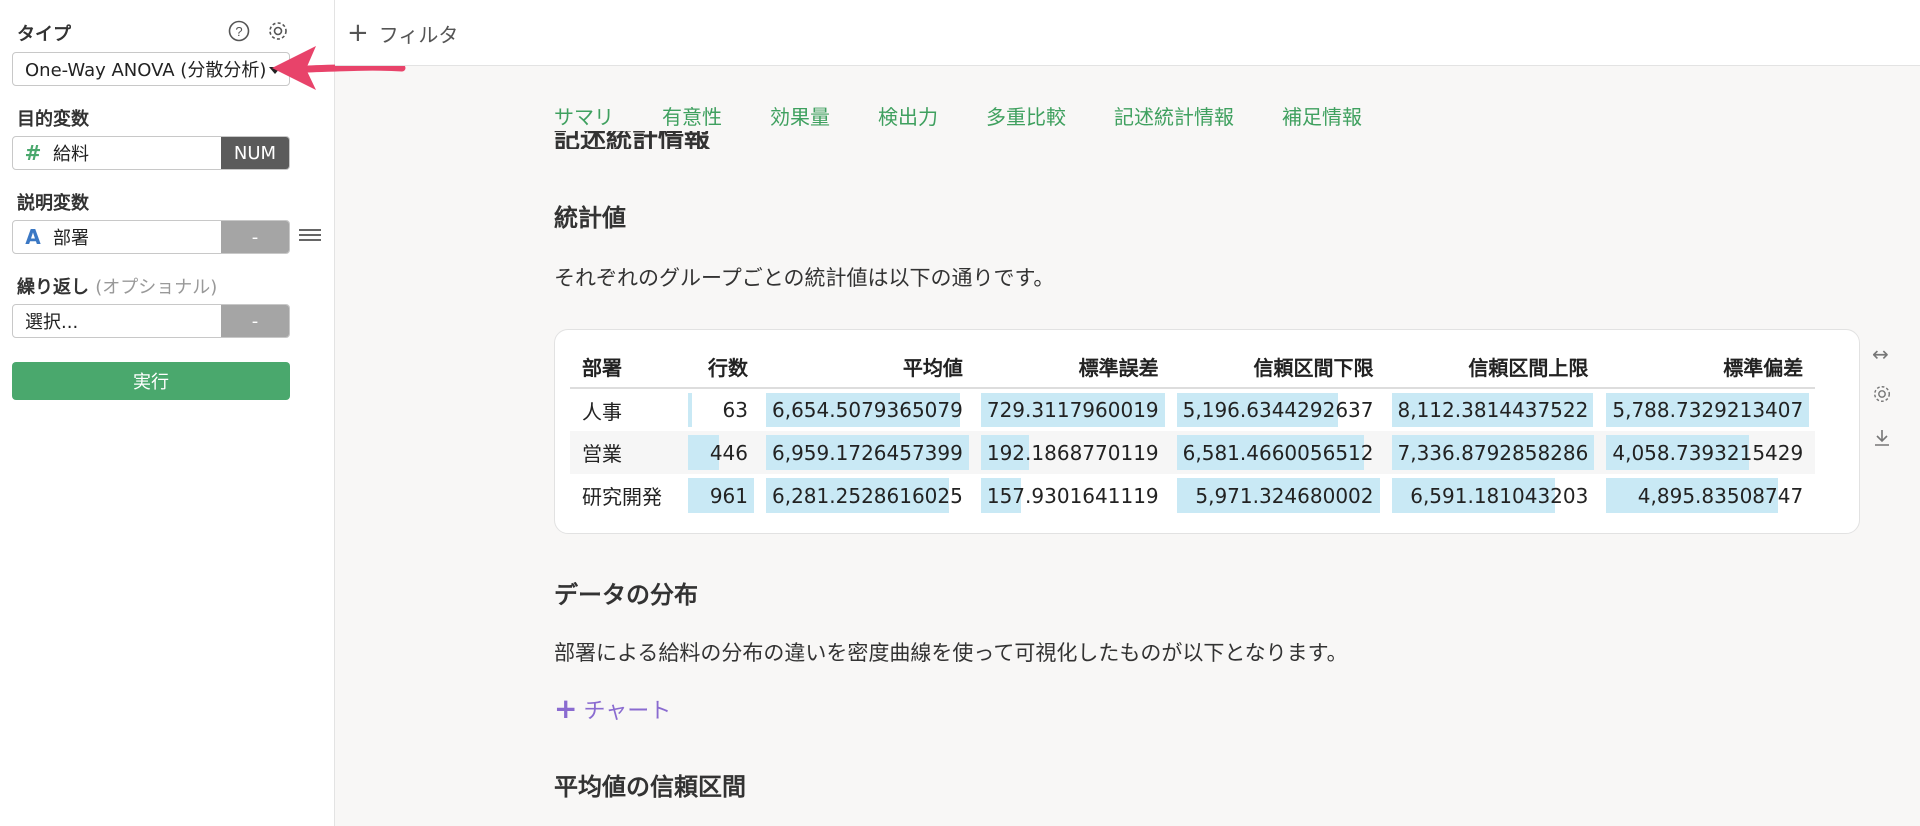  I want to click on type-select: One-Way ANOVA (分散分析), so click(151, 69).